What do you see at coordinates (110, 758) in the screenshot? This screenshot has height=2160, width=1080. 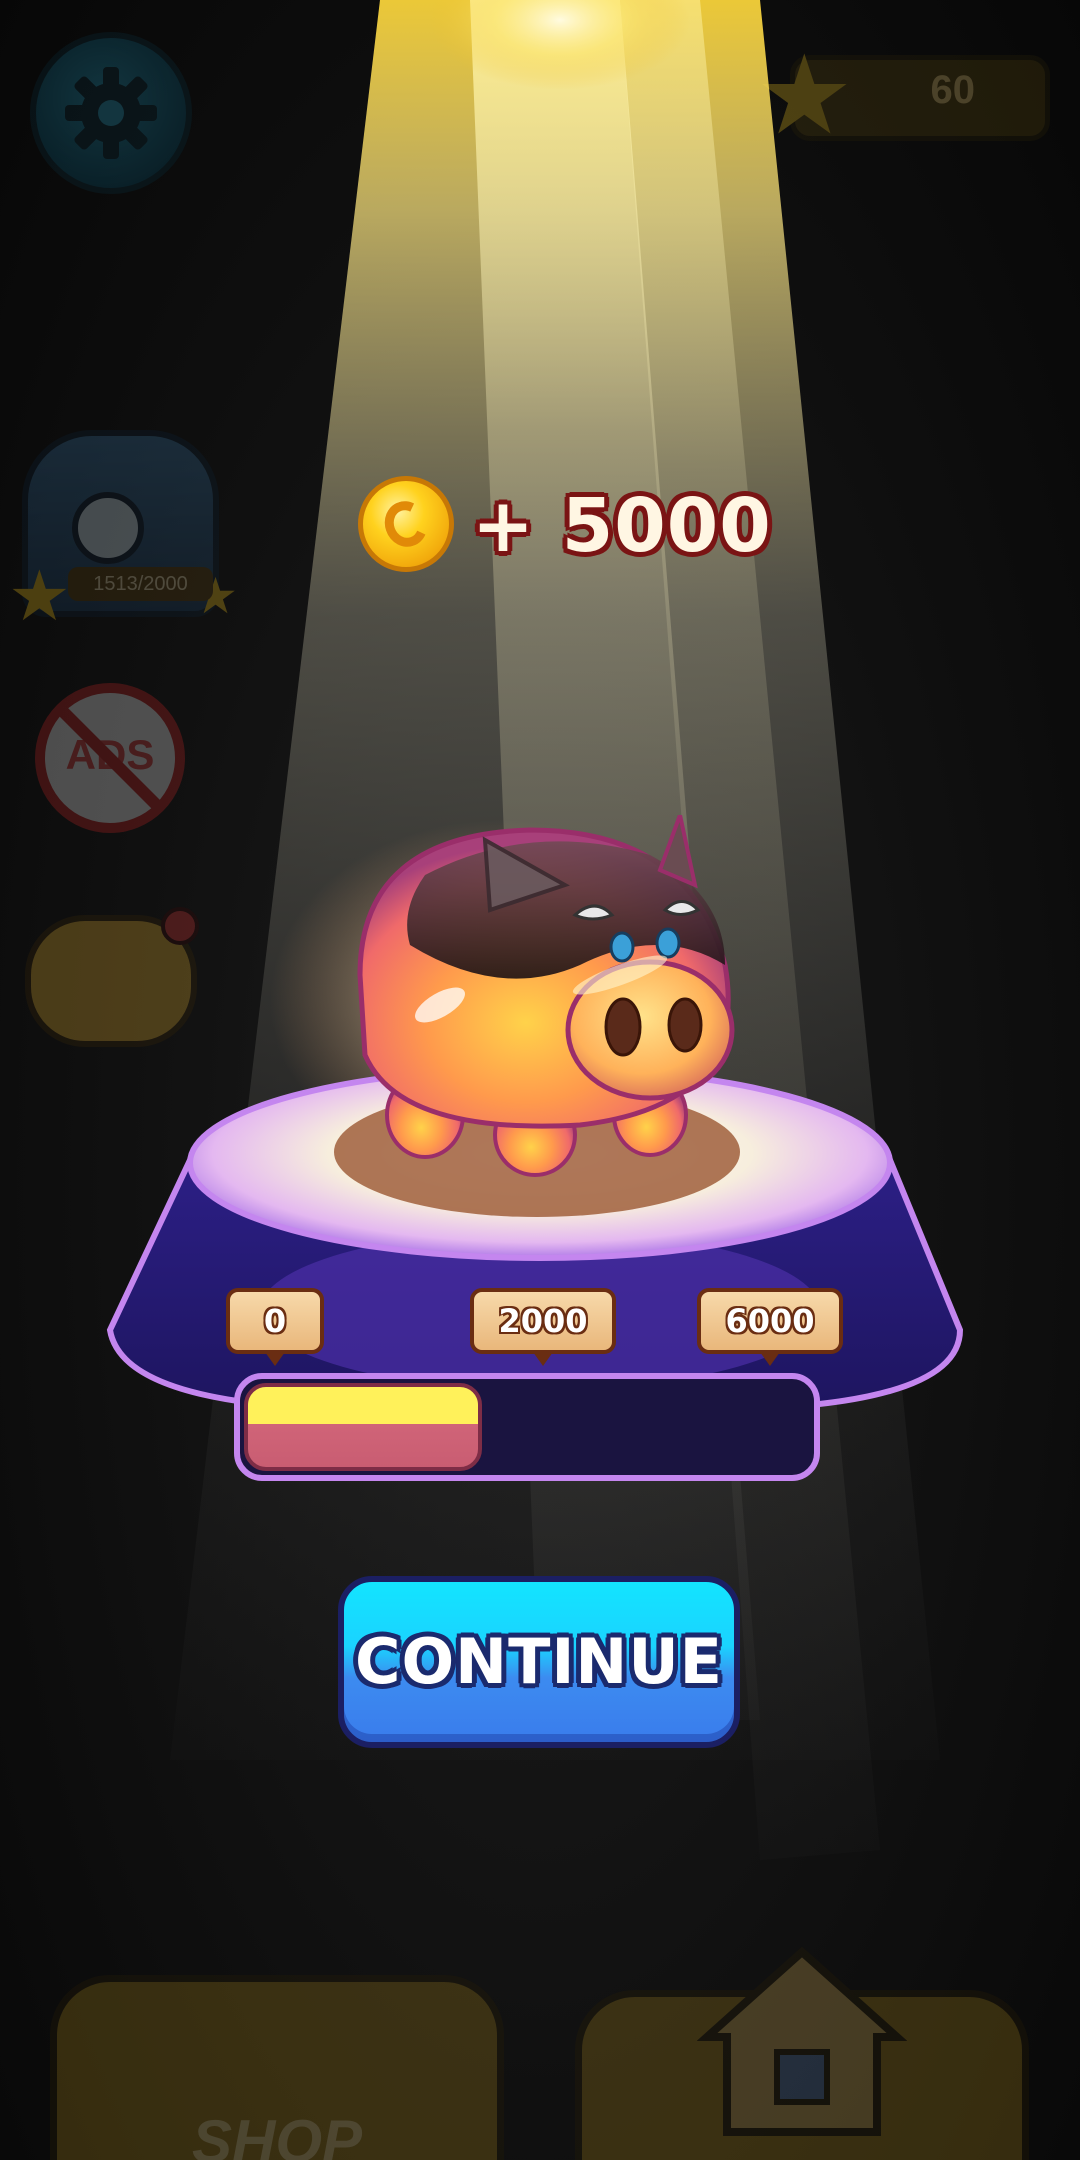 I see `no-ads-button: ADS` at bounding box center [110, 758].